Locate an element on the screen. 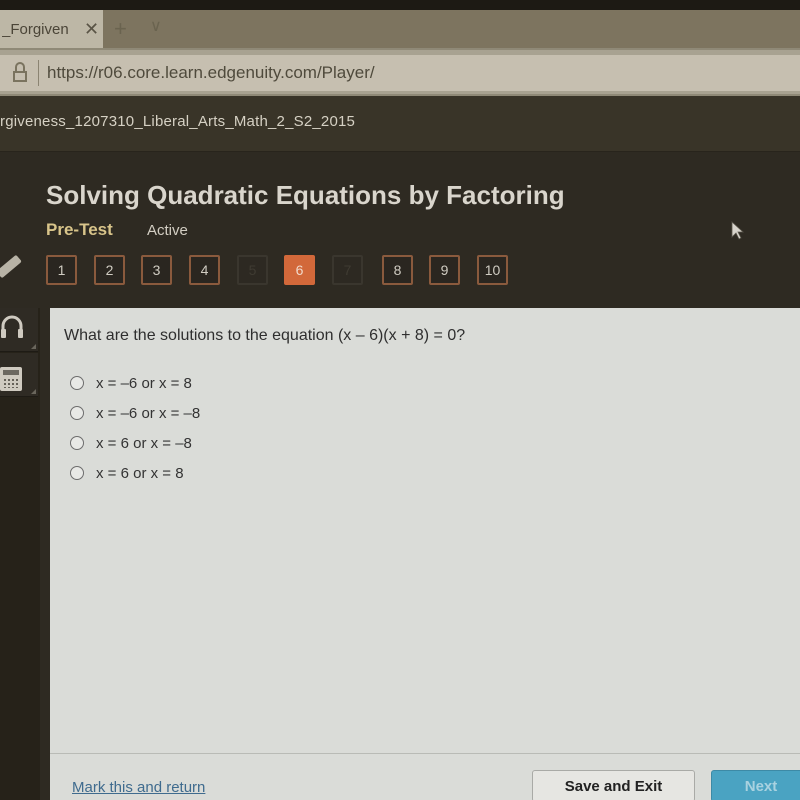 The image size is (800, 800). activity-status: Active is located at coordinates (167, 230).